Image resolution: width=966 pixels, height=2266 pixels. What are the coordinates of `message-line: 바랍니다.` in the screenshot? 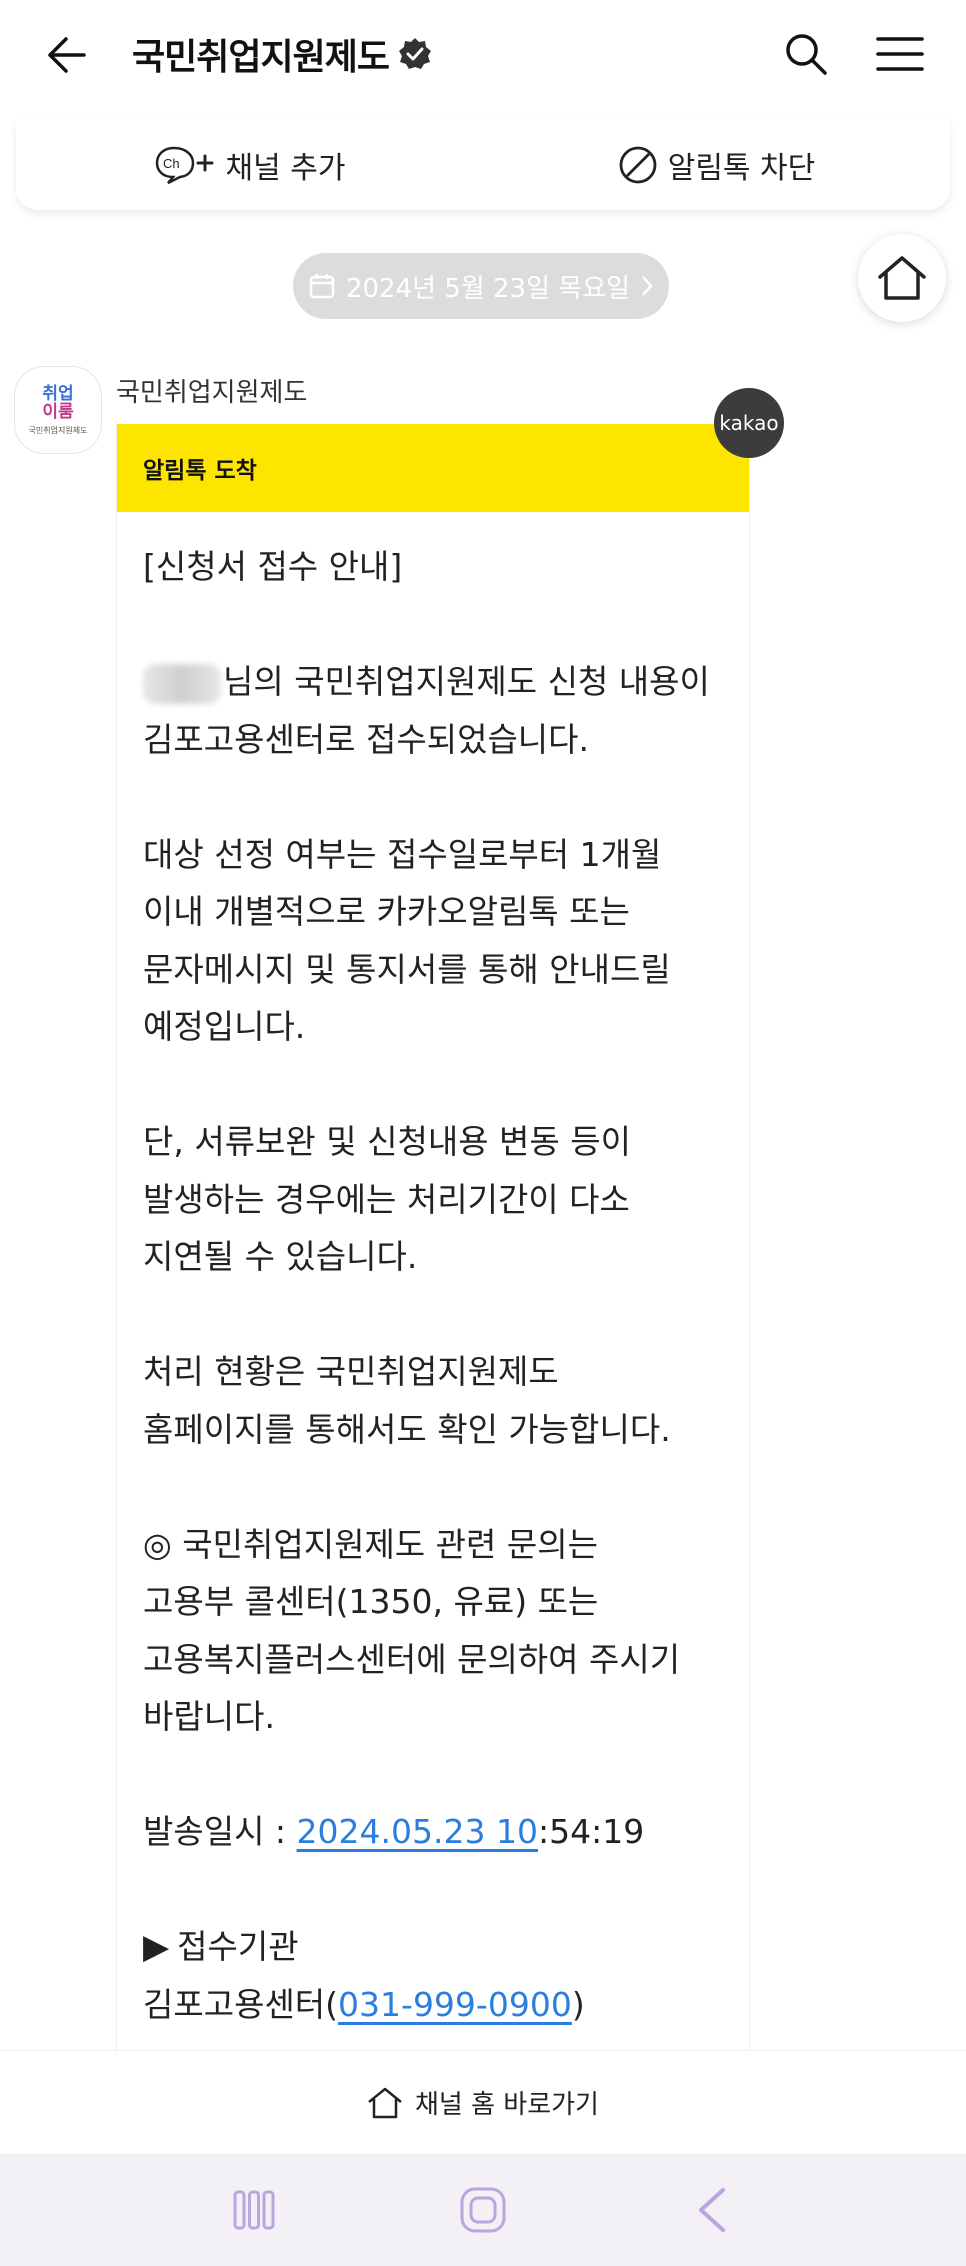 It's located at (209, 1716).